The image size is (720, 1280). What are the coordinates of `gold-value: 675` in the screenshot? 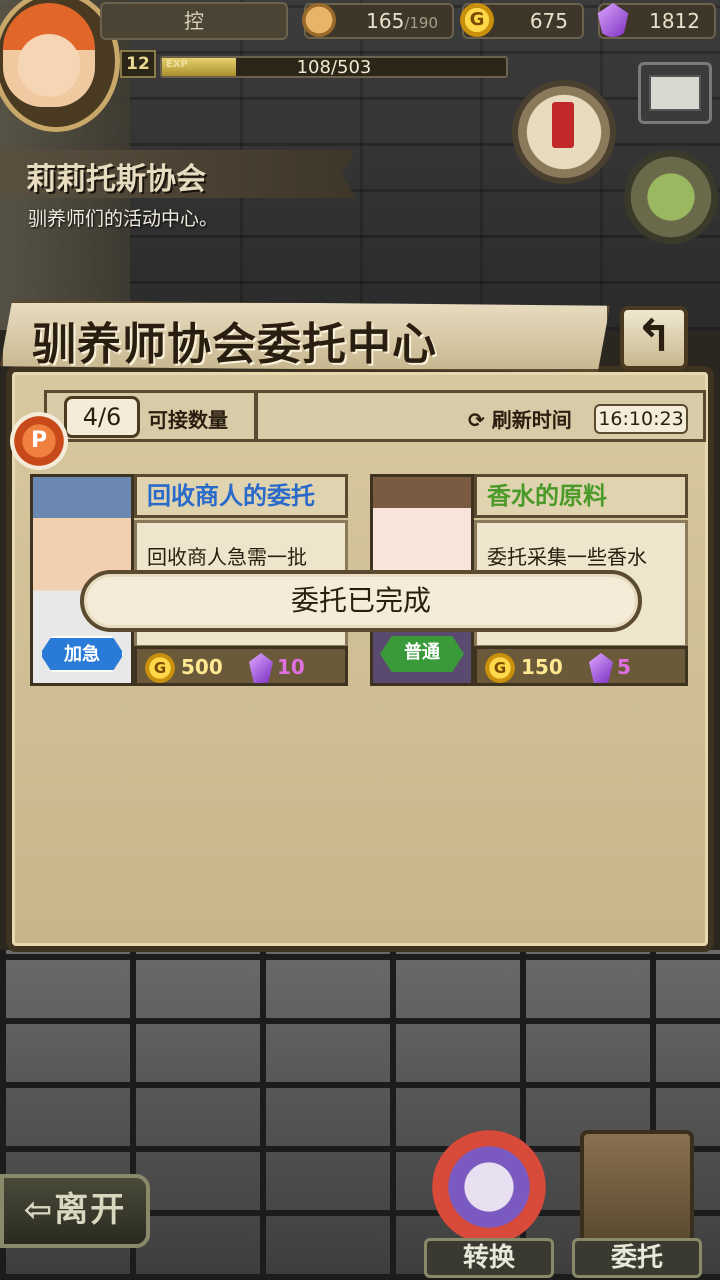 It's located at (548, 21).